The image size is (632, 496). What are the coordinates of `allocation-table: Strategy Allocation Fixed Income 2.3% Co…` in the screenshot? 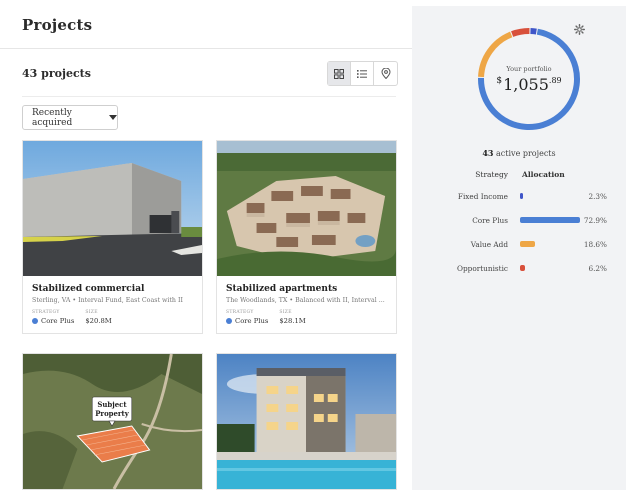 It's located at (519, 224).